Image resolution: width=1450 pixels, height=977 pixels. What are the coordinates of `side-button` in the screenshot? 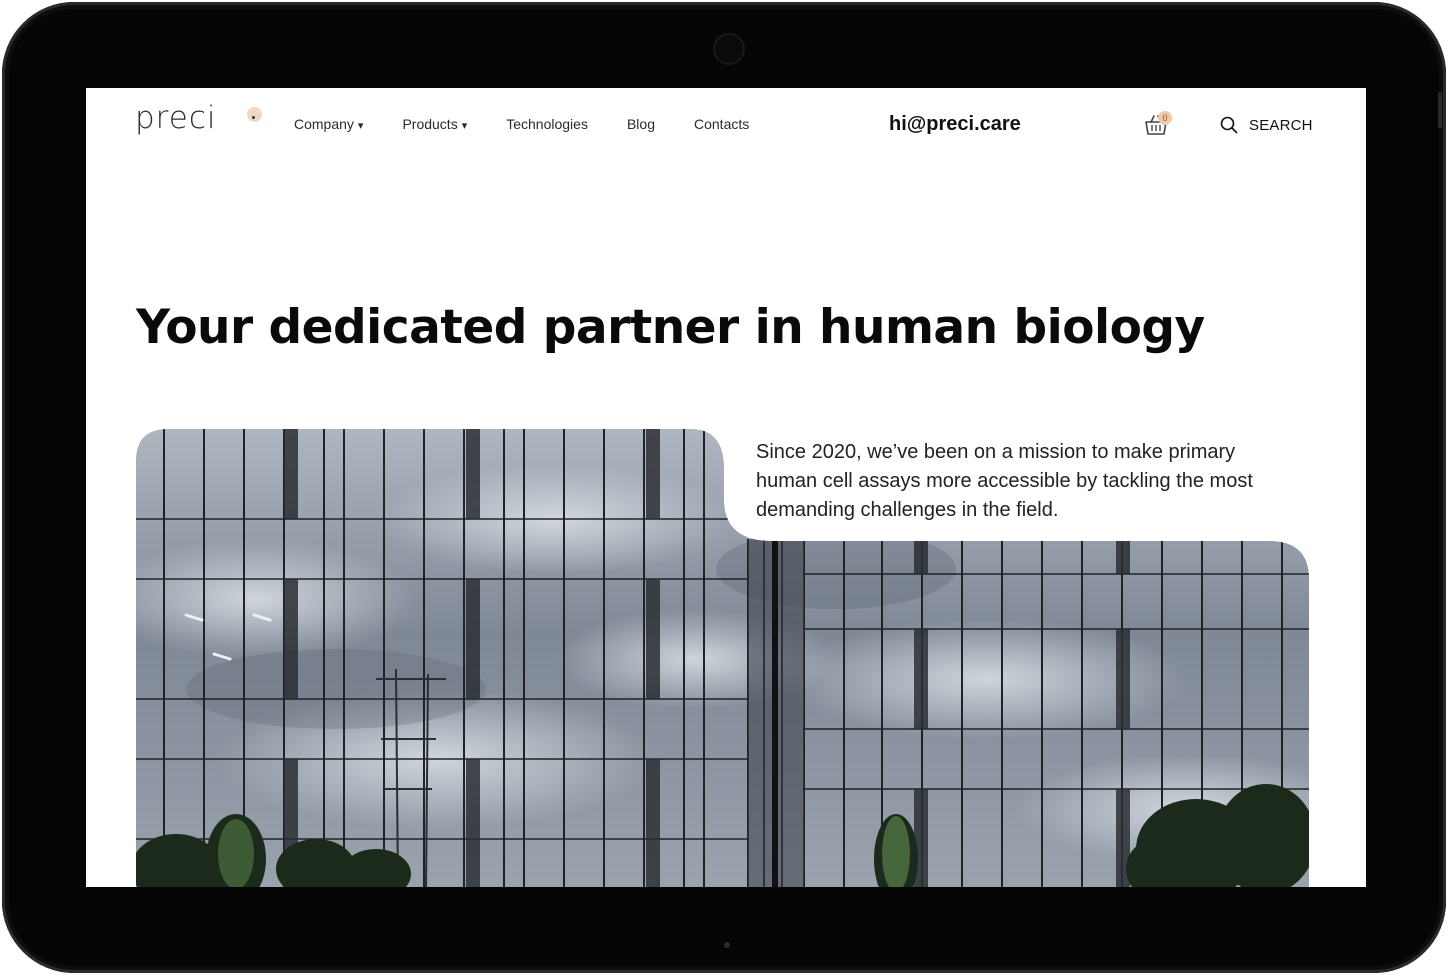 It's located at (1440, 110).